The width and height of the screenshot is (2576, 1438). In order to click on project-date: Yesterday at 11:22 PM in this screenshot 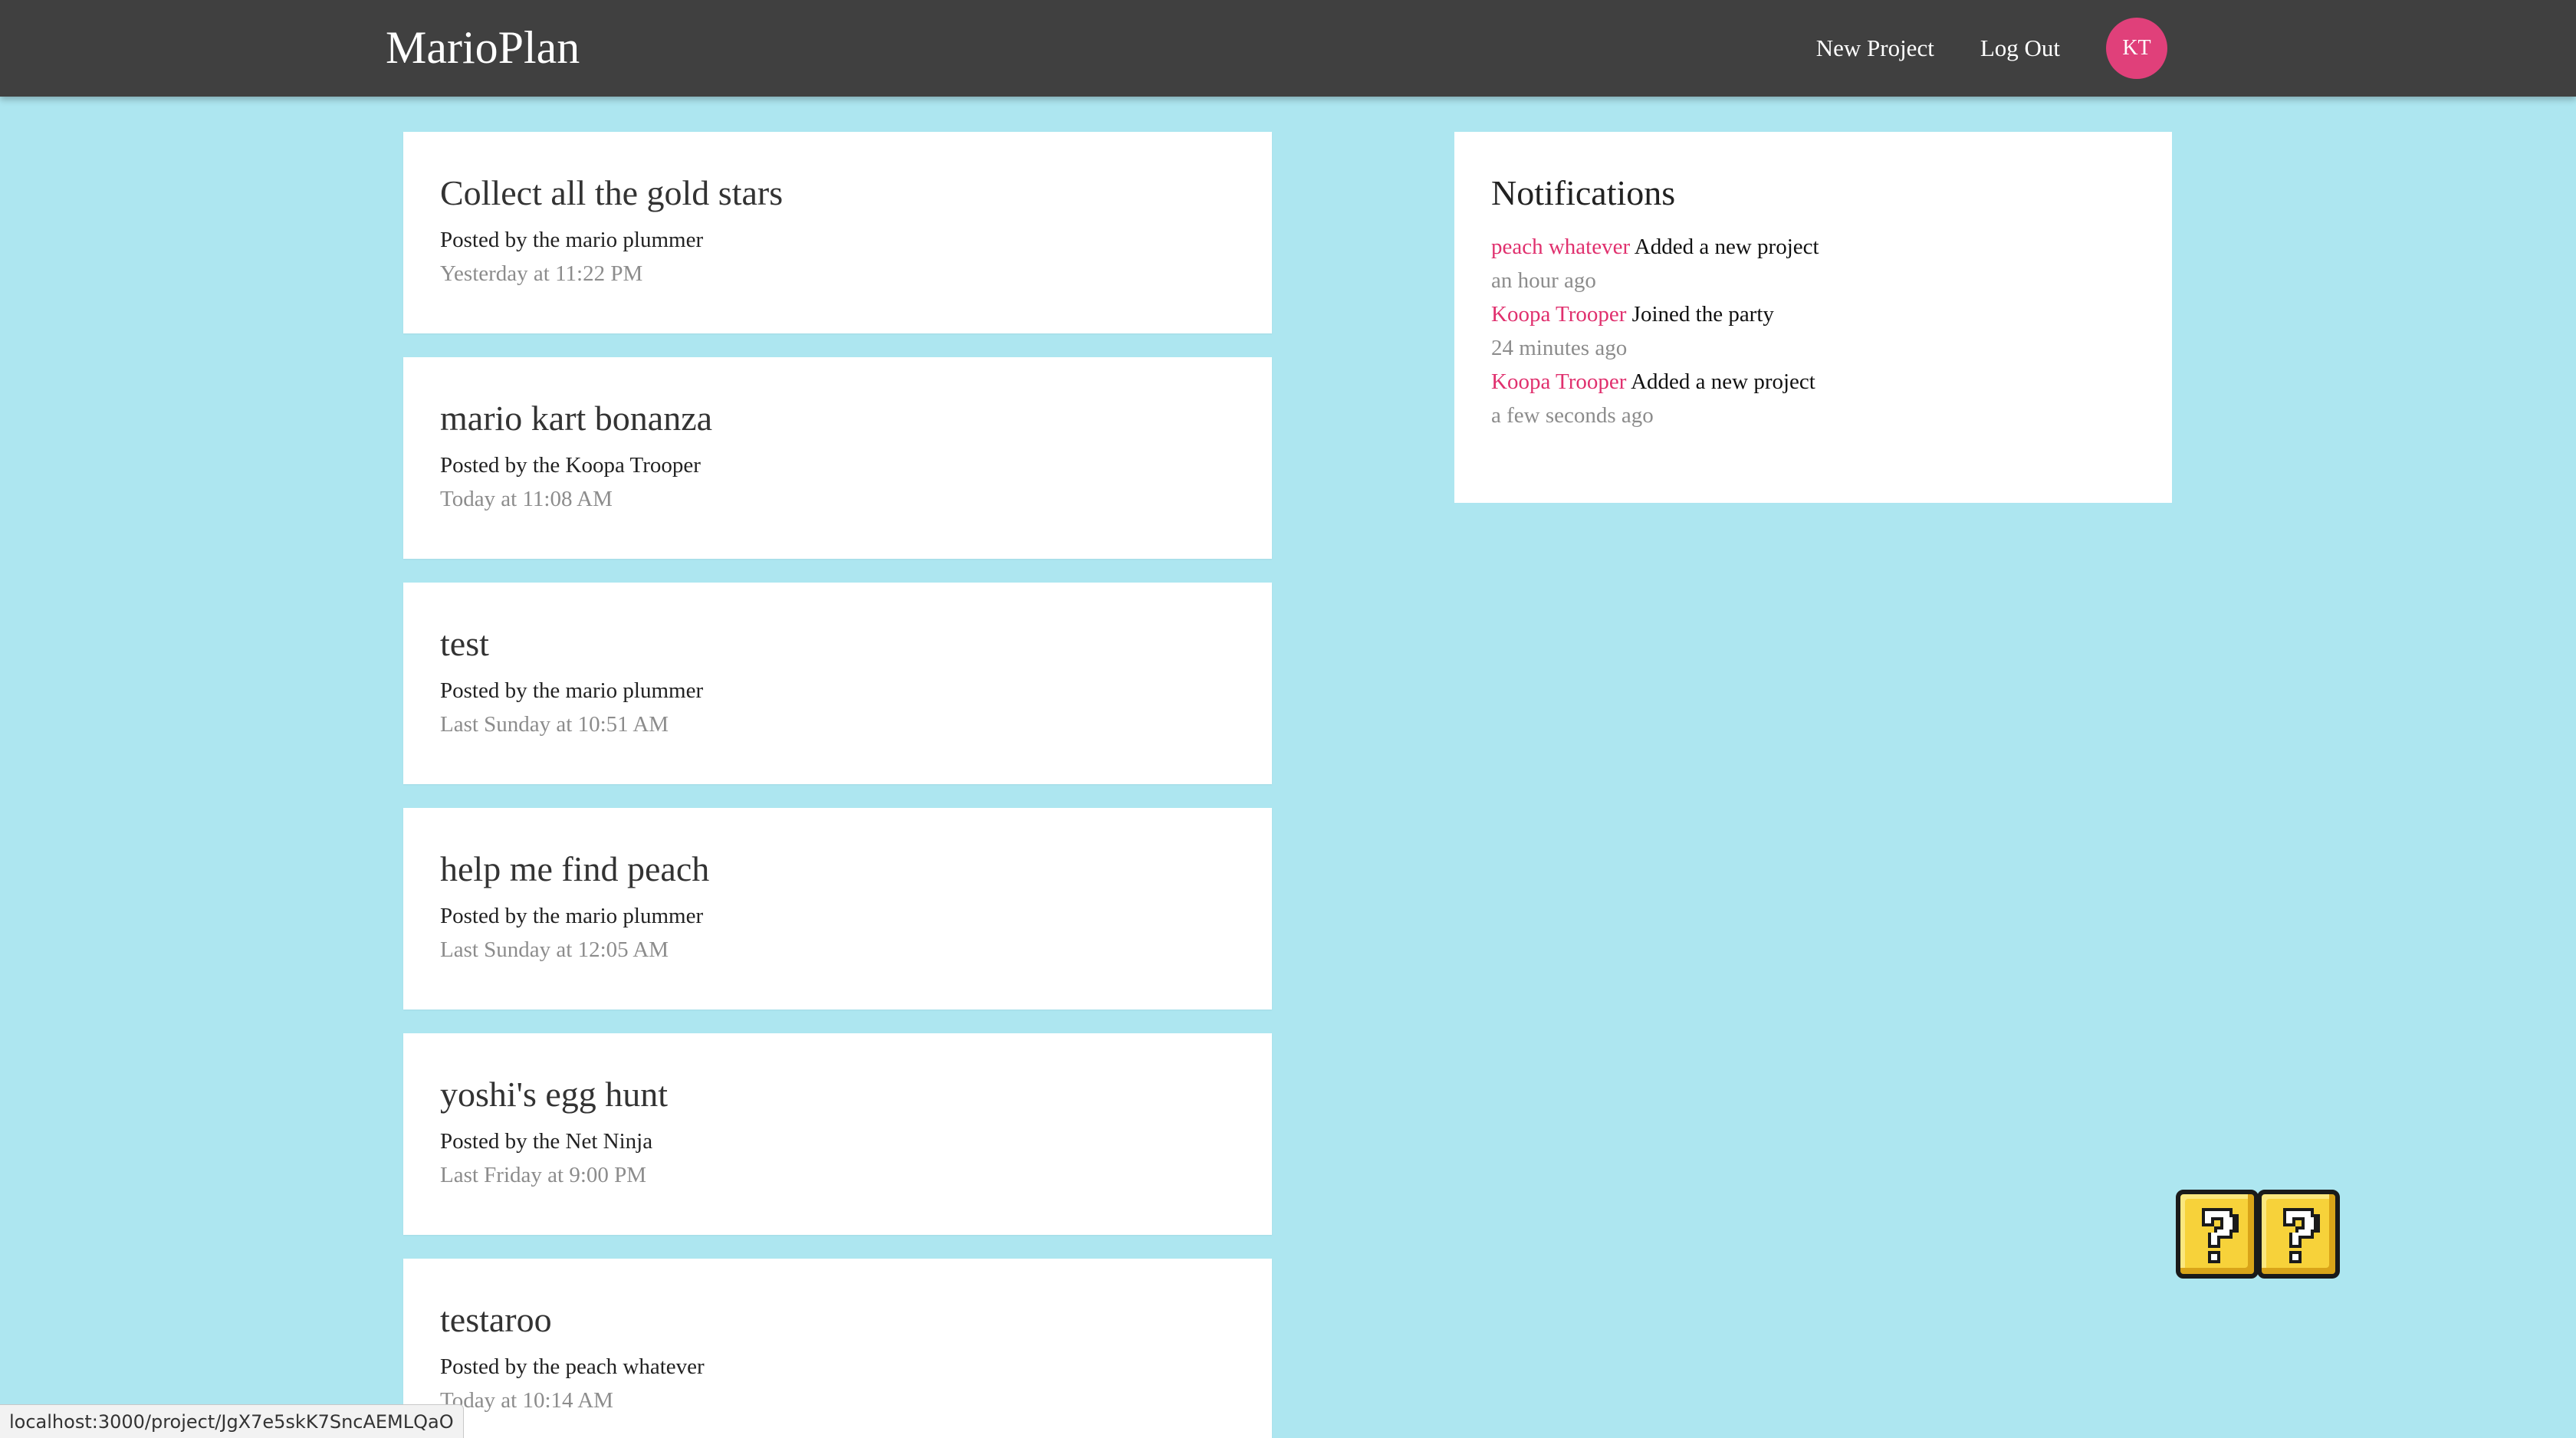, I will do `click(542, 273)`.